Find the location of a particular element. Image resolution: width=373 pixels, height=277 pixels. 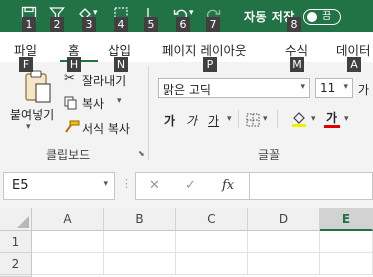

font-size-dropdown-icon: ▾ is located at coordinates (345, 87).